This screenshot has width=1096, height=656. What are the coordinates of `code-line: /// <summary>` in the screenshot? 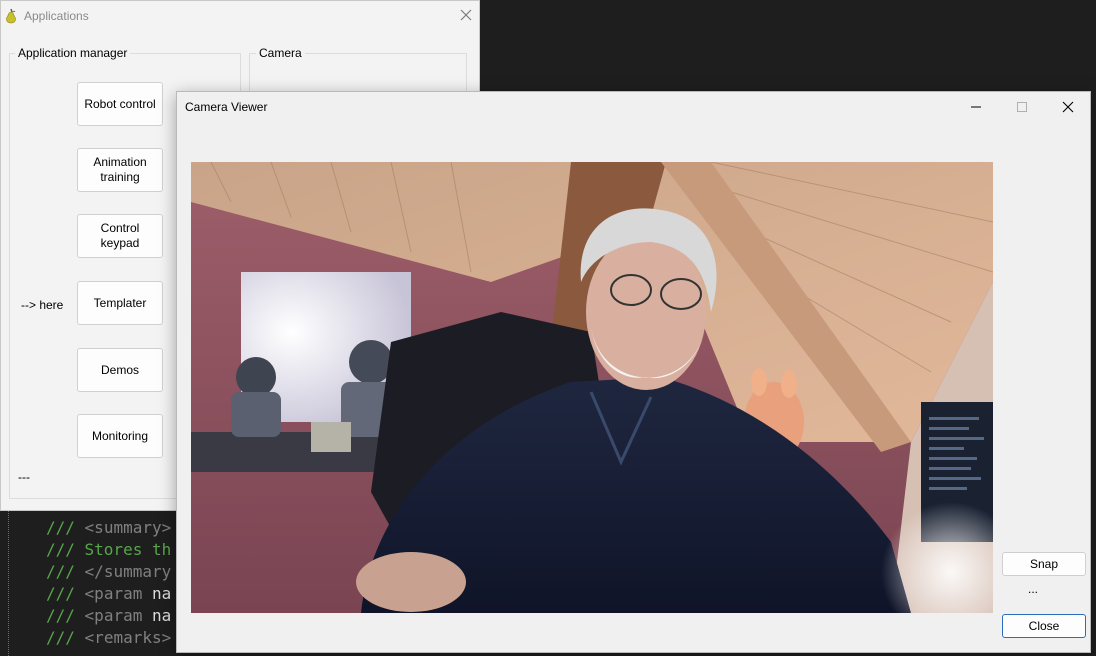 It's located at (109, 527).